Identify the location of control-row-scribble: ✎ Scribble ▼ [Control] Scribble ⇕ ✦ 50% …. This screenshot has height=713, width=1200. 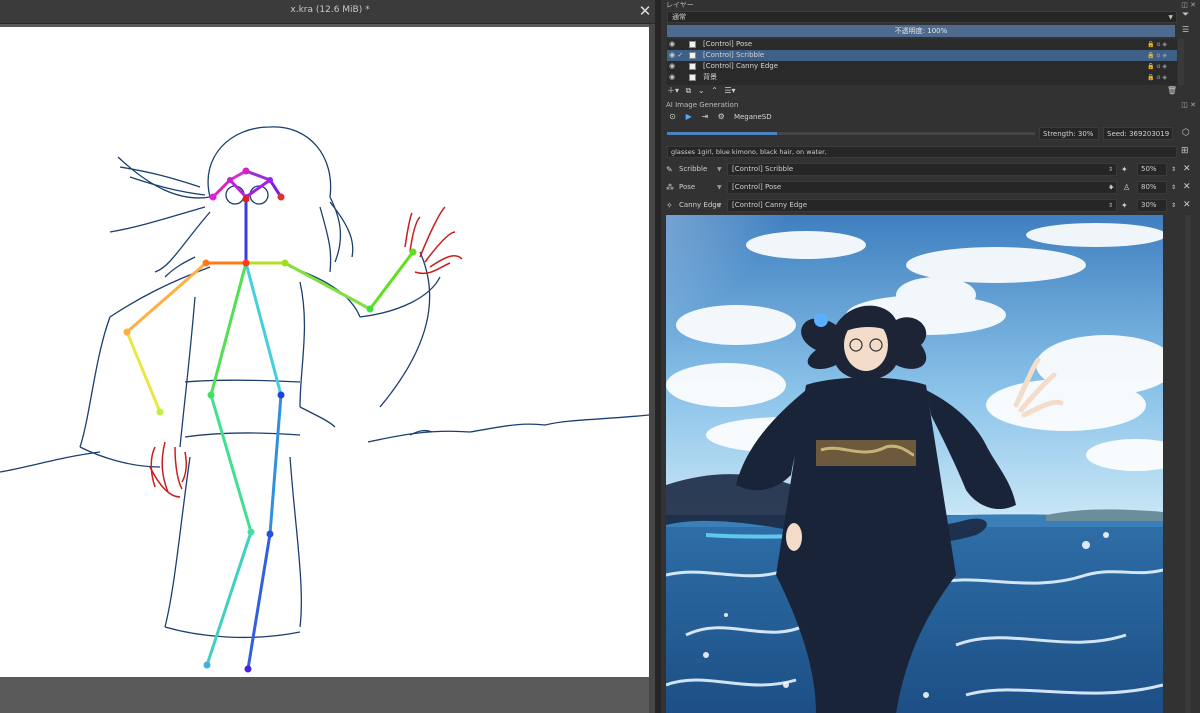
(930, 169).